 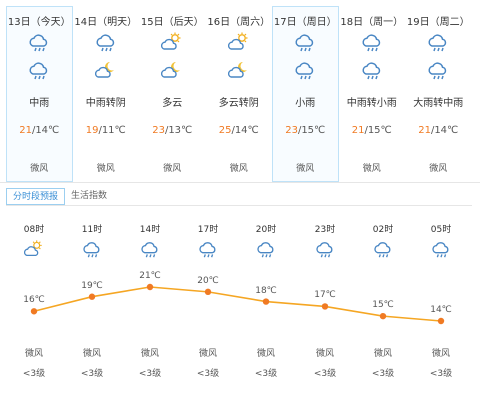 What do you see at coordinates (237, 304) in the screenshot?
I see `temperature-line-chart` at bounding box center [237, 304].